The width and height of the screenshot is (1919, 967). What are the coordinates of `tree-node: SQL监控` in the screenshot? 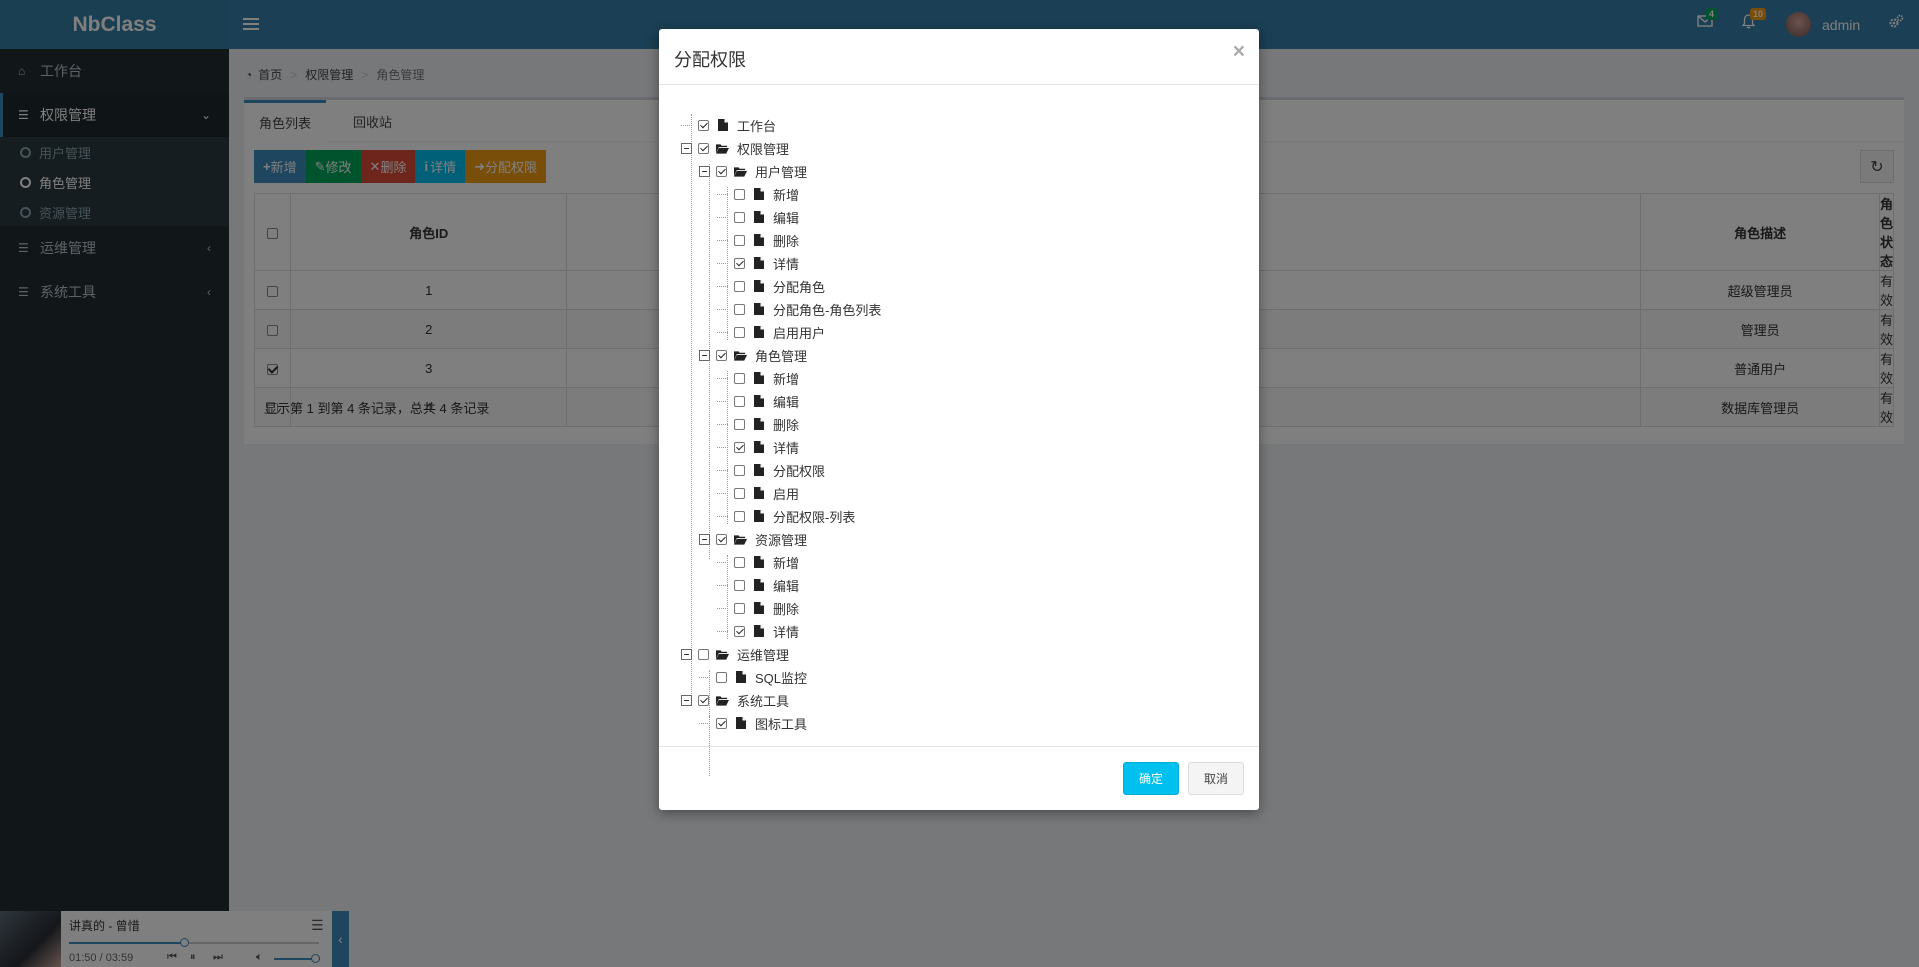 It's located at (753, 677).